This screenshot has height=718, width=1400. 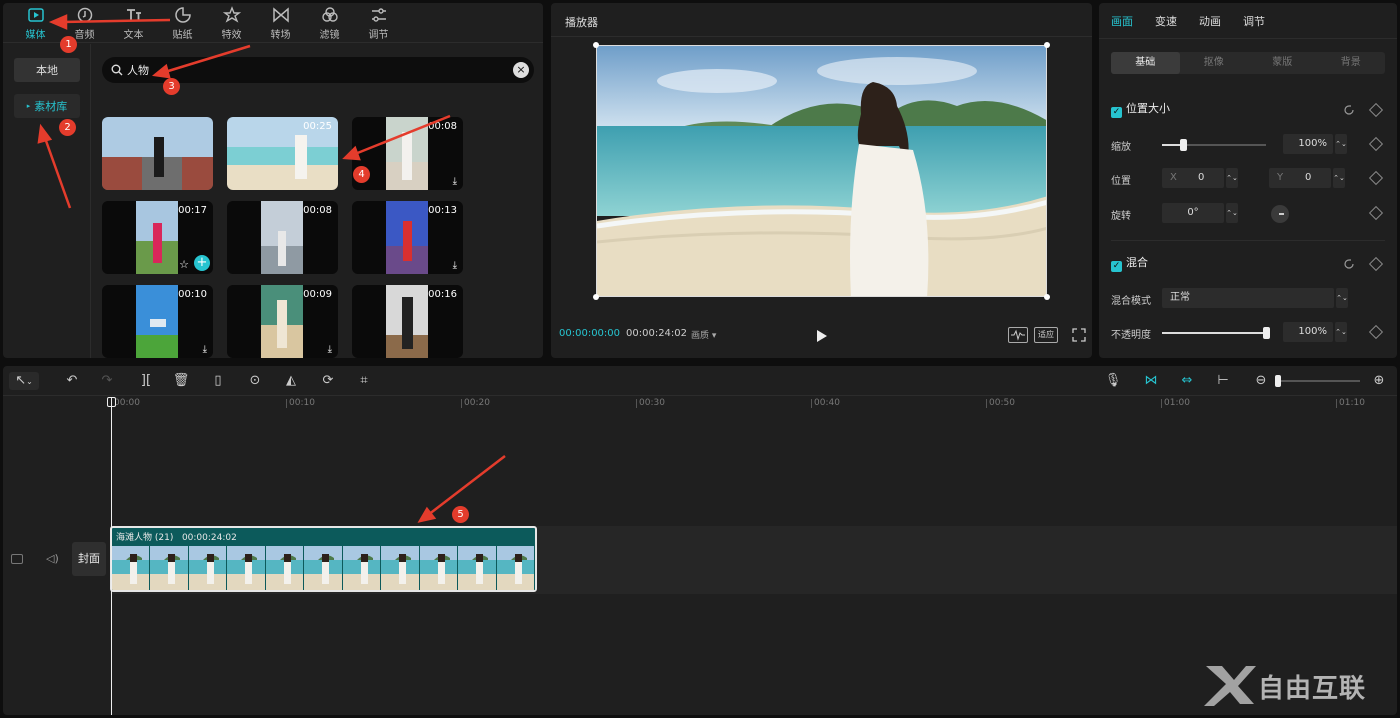 What do you see at coordinates (280, 23) in the screenshot?
I see `tab-transition: 转场` at bounding box center [280, 23].